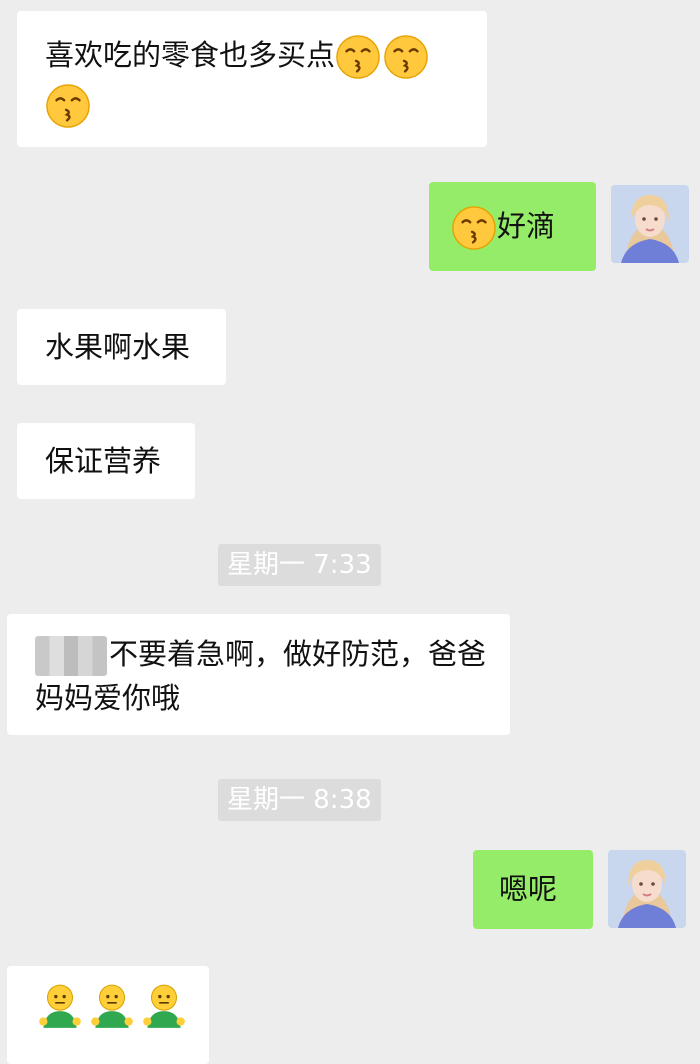  Describe the element at coordinates (190, 55) in the screenshot. I see `message-text: 喜欢吃的零食也多买点` at that location.